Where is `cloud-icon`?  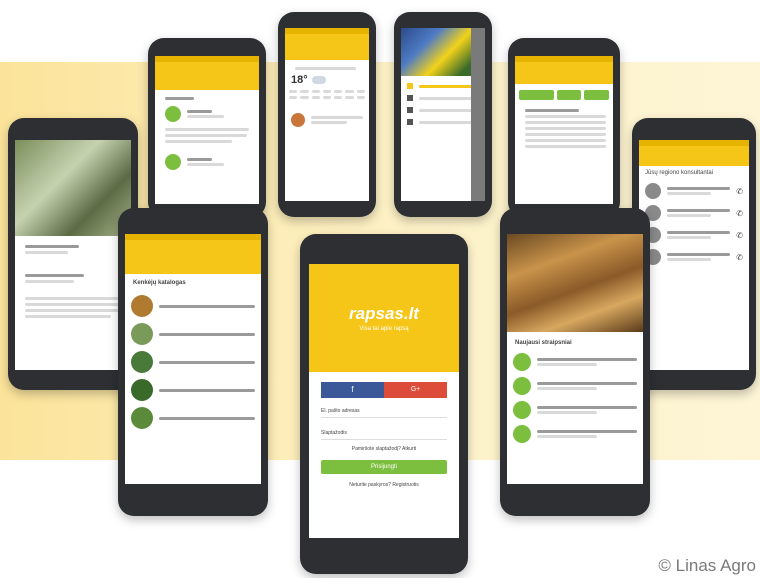 cloud-icon is located at coordinates (318, 80).